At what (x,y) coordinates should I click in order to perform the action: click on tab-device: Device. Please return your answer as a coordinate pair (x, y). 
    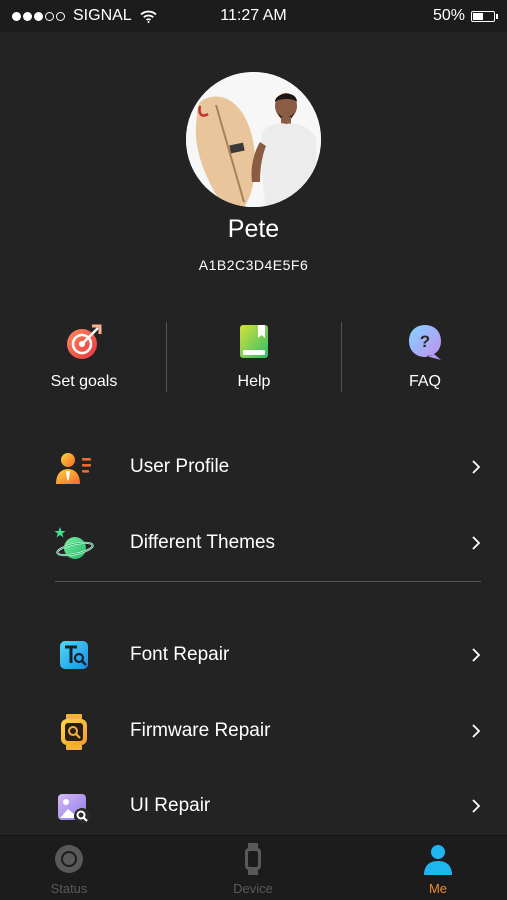
    Looking at the image, I should click on (253, 869).